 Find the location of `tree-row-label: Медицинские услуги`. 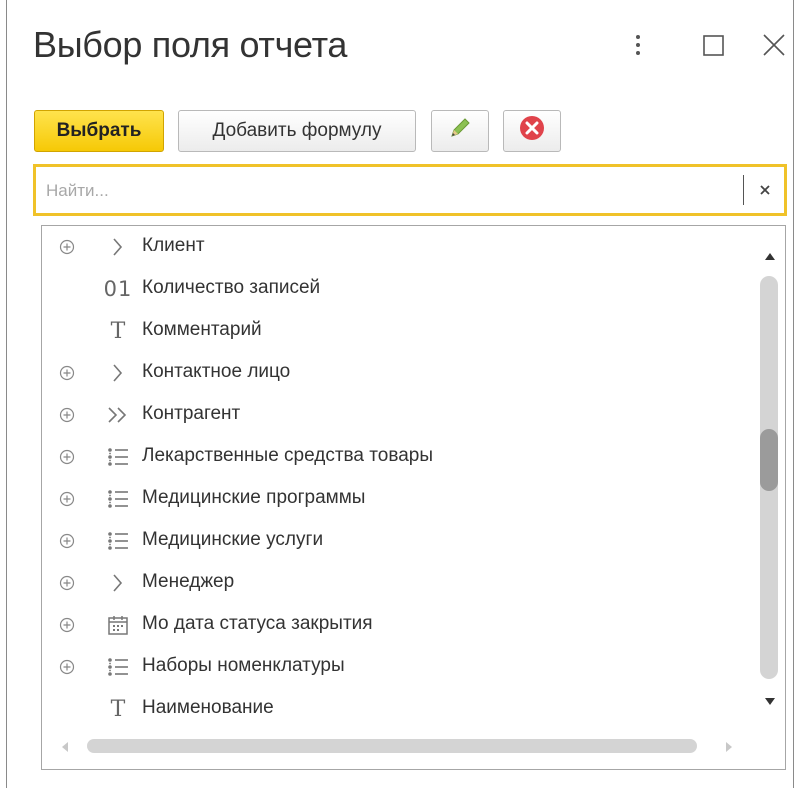

tree-row-label: Медицинские услуги is located at coordinates (233, 539).